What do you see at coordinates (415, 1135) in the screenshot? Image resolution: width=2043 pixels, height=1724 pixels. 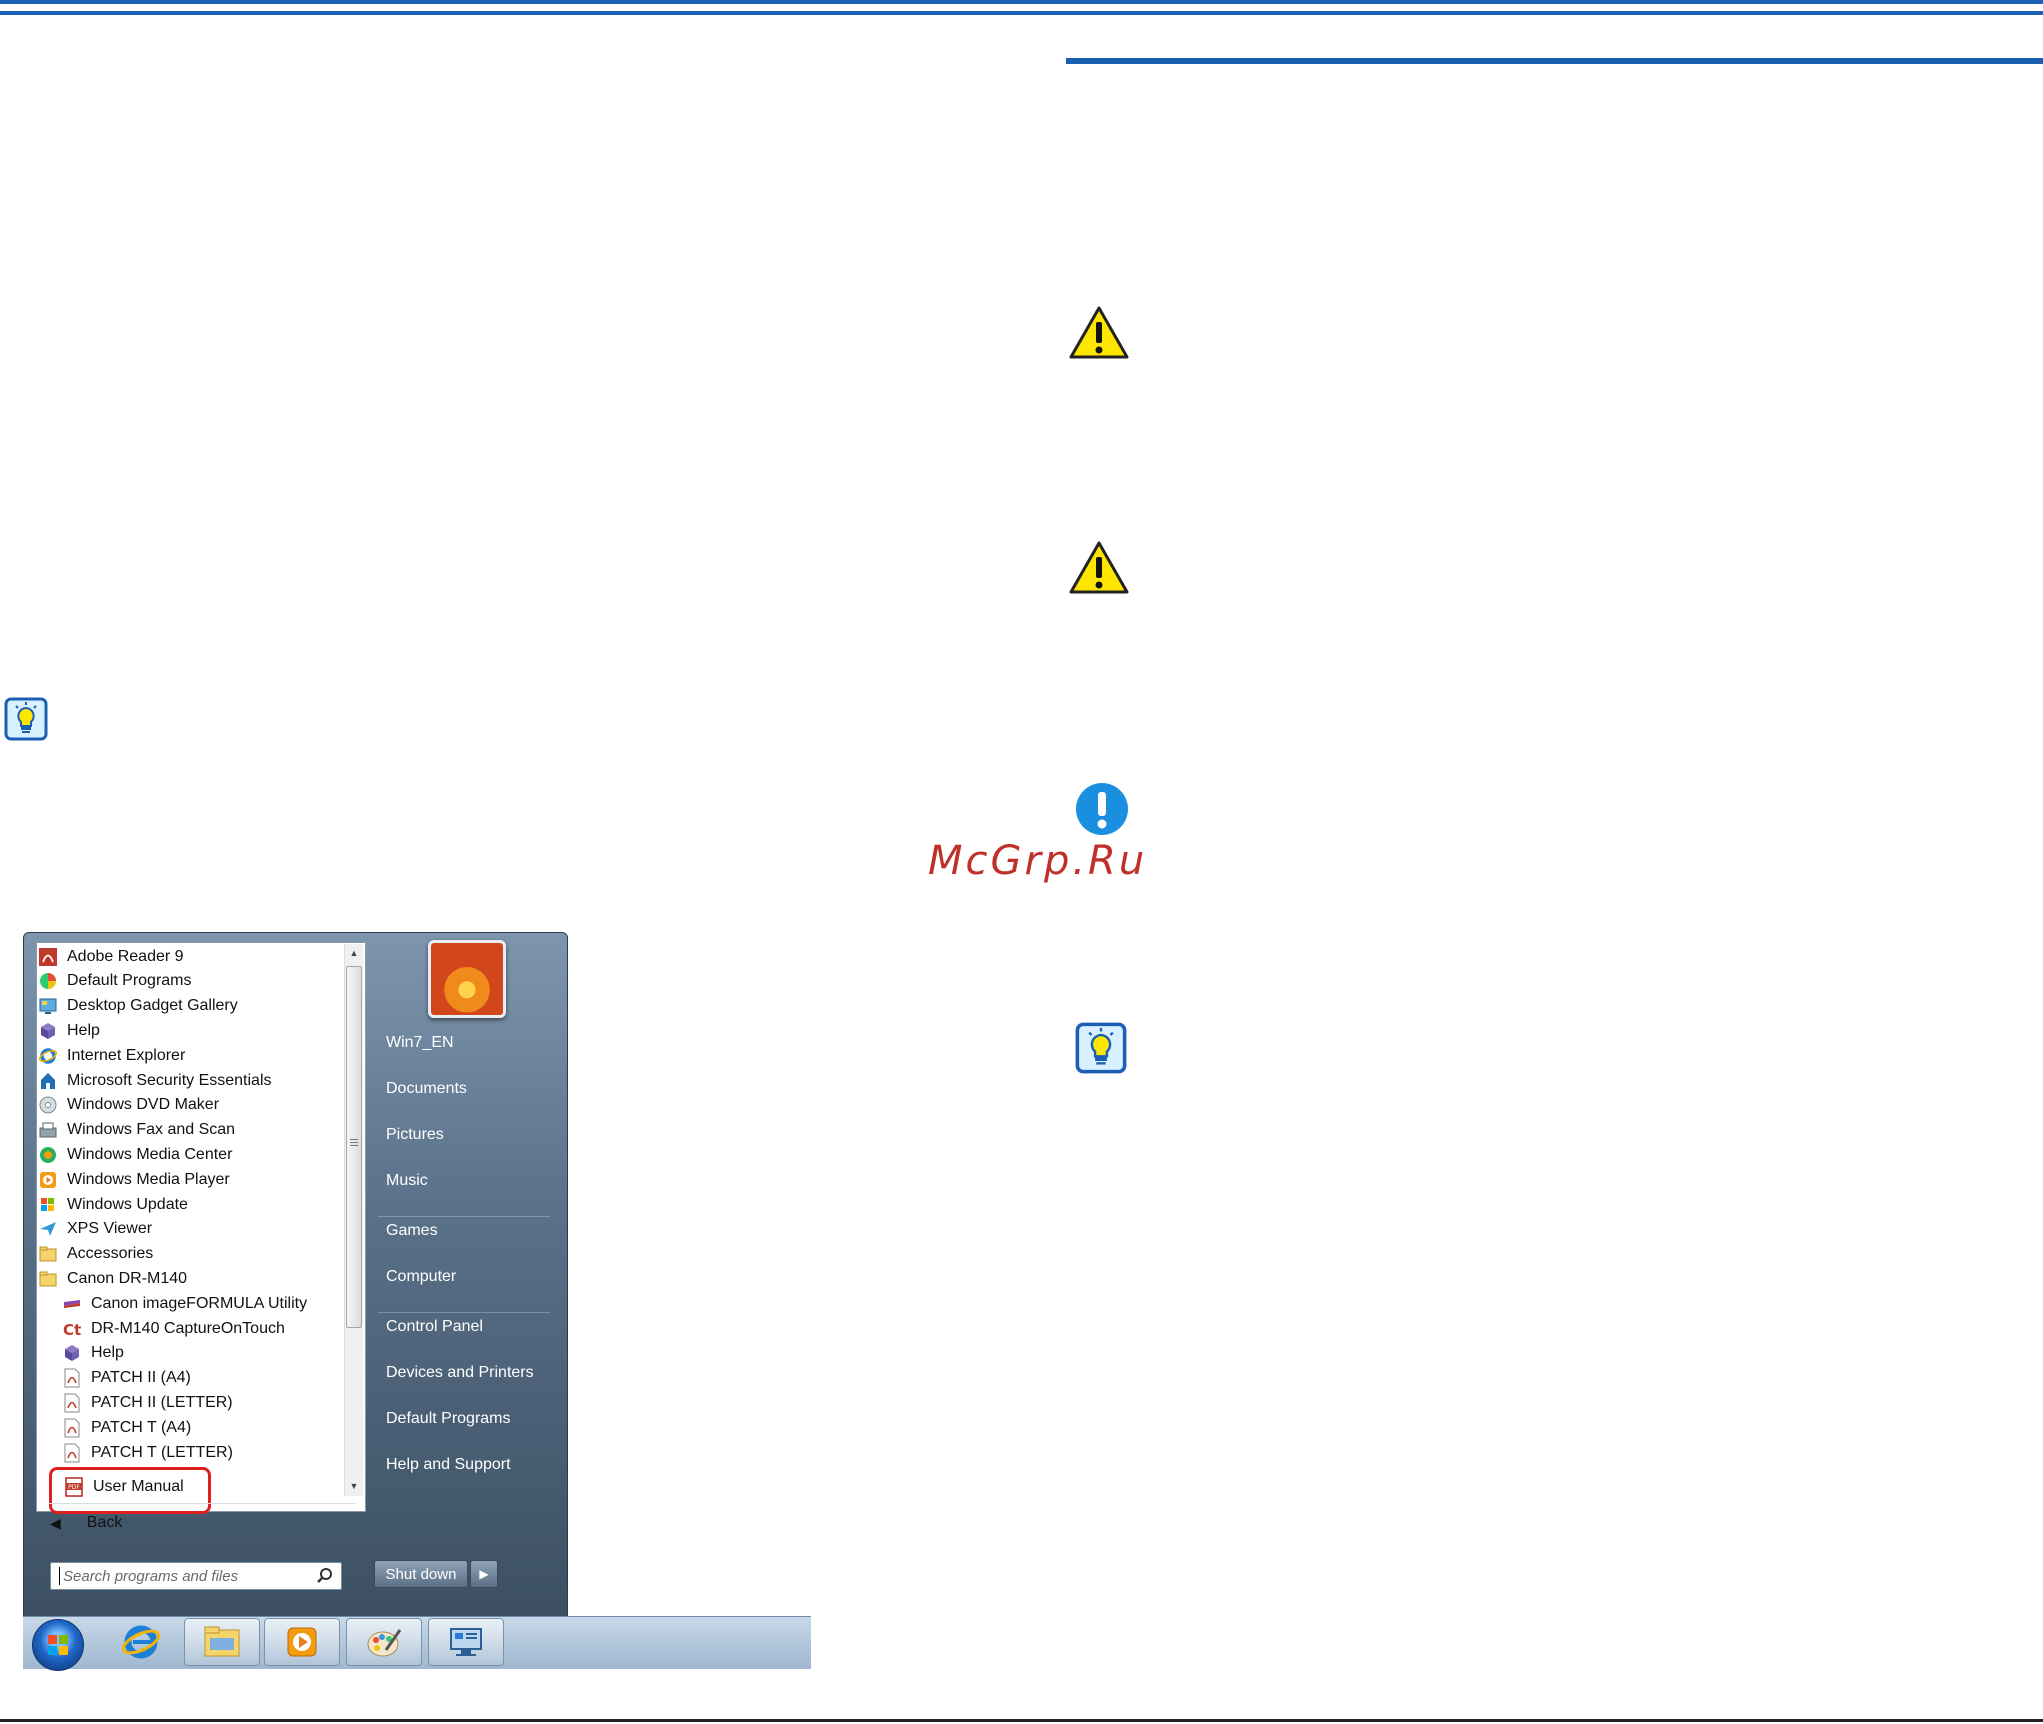 I see `right-pane-item: Pictures` at bounding box center [415, 1135].